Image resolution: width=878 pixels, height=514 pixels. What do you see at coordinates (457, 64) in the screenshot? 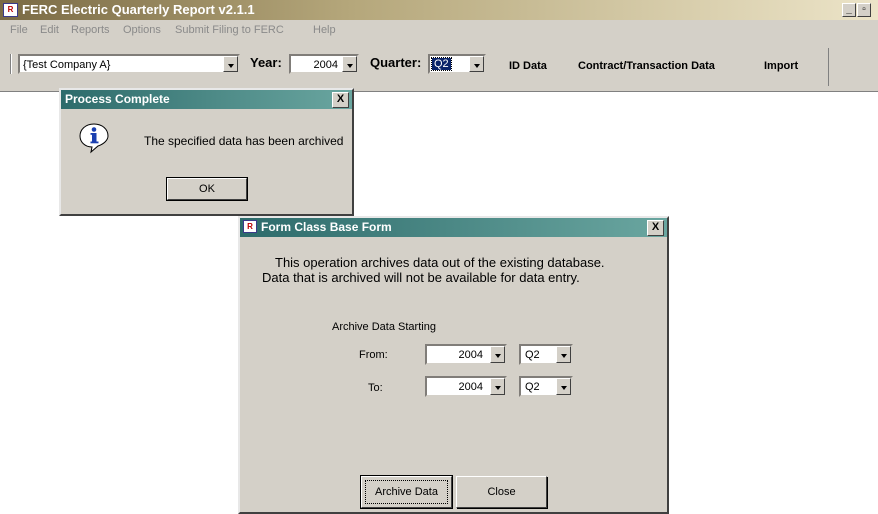
I see `quarter-select: Q2` at bounding box center [457, 64].